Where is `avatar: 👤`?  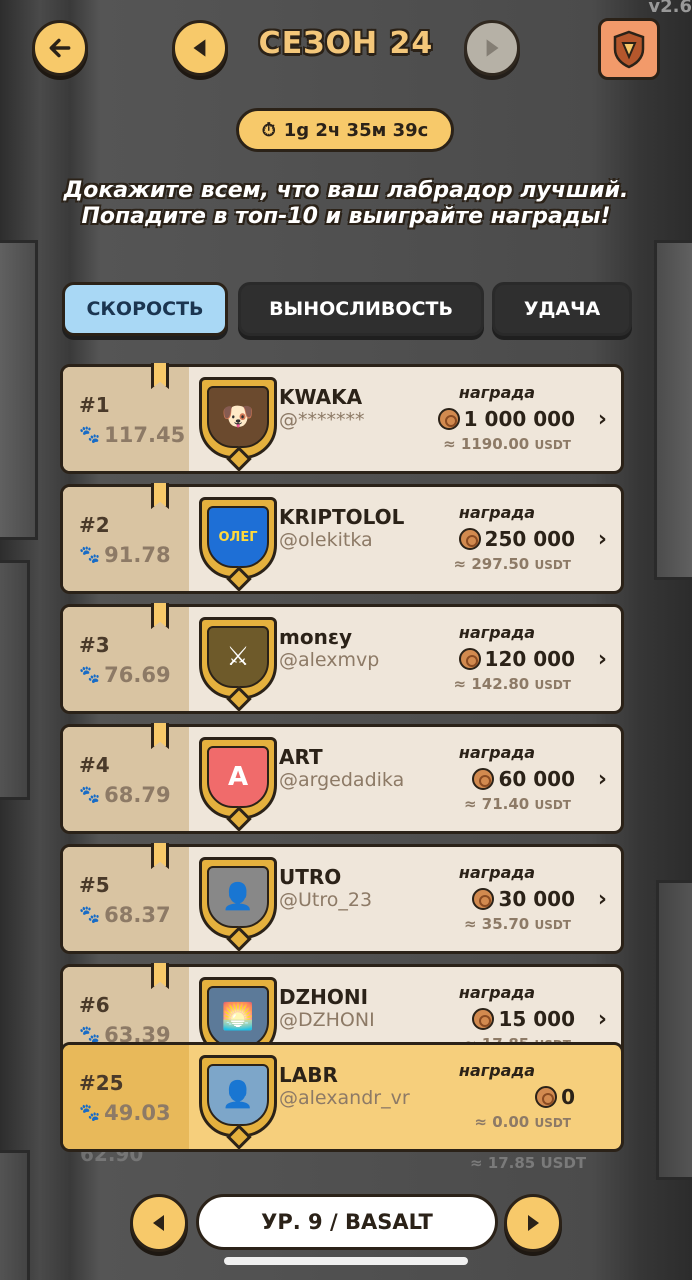 avatar: 👤 is located at coordinates (238, 1095).